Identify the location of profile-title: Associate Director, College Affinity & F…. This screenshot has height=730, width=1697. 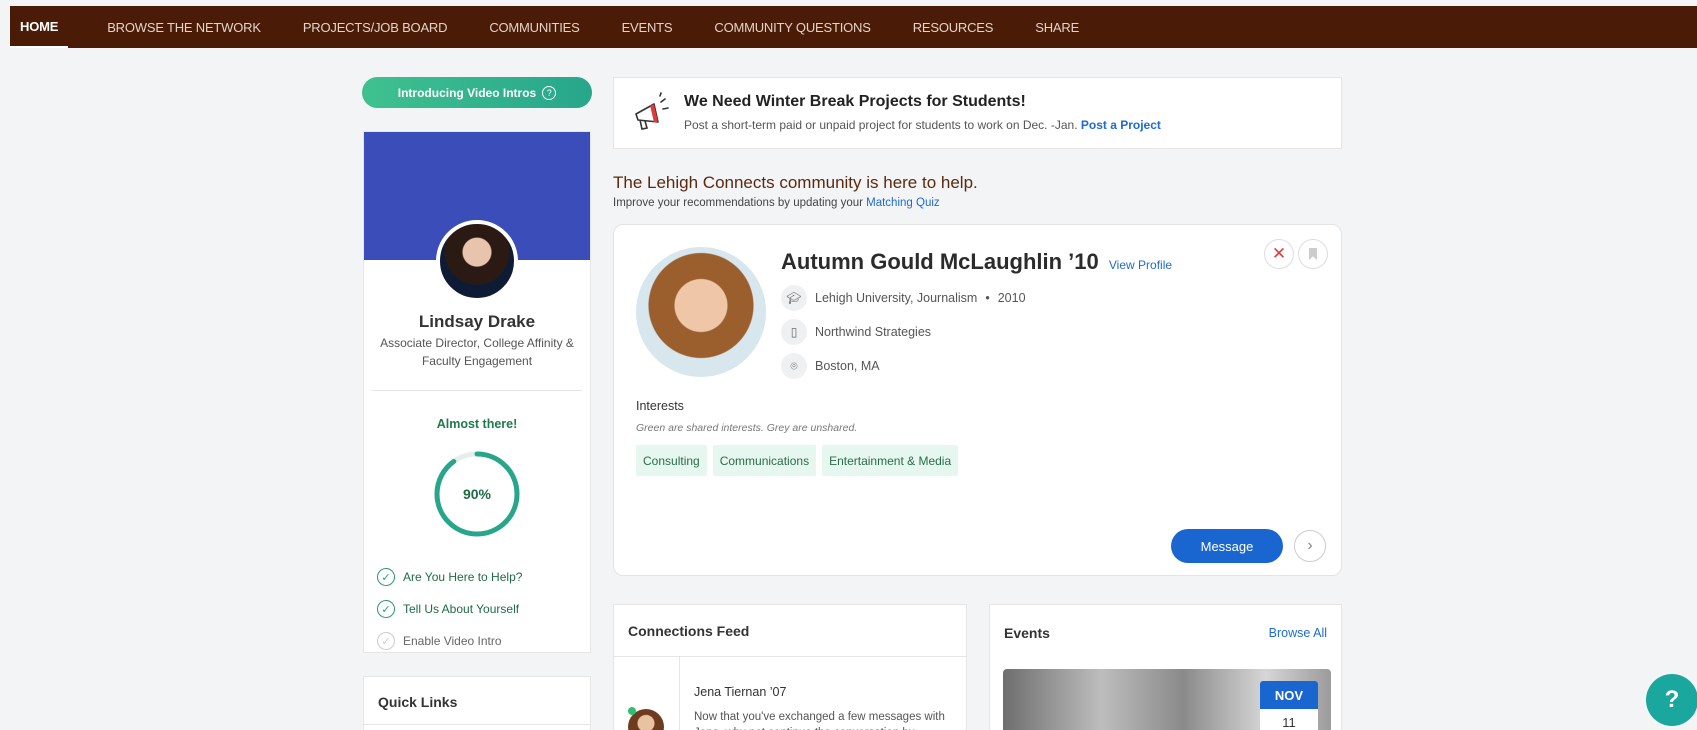
(477, 352).